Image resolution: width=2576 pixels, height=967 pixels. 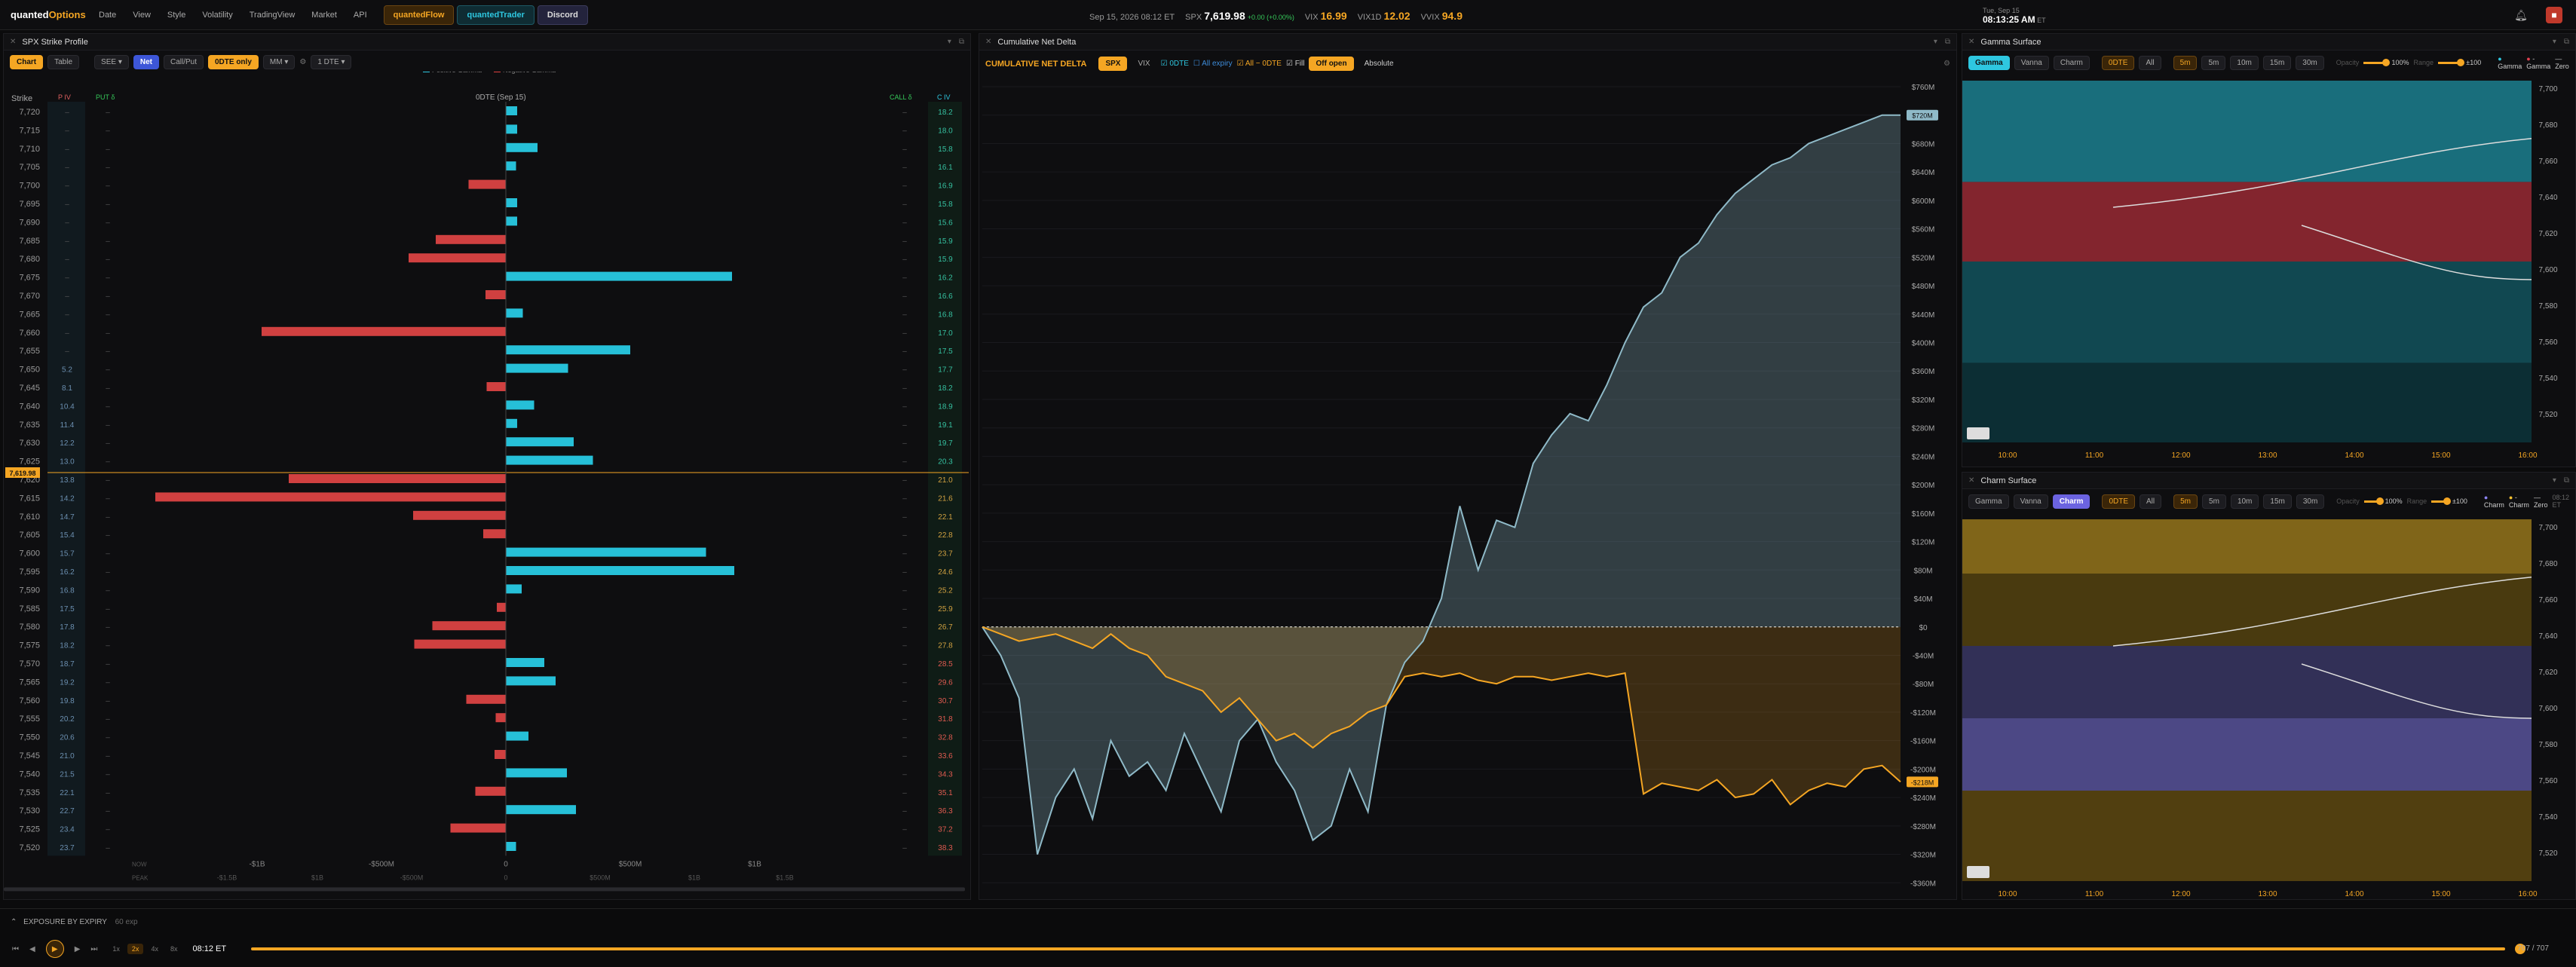 I want to click on exposure-by-expiry-header: ⌃ EXPOSURE BY EXPIRY 60 exp, so click(x=74, y=922).